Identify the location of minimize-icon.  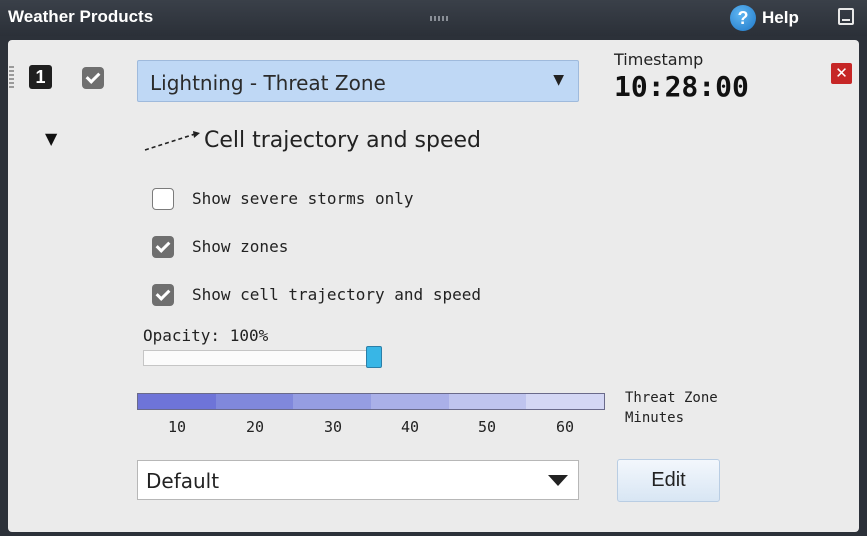
(846, 16).